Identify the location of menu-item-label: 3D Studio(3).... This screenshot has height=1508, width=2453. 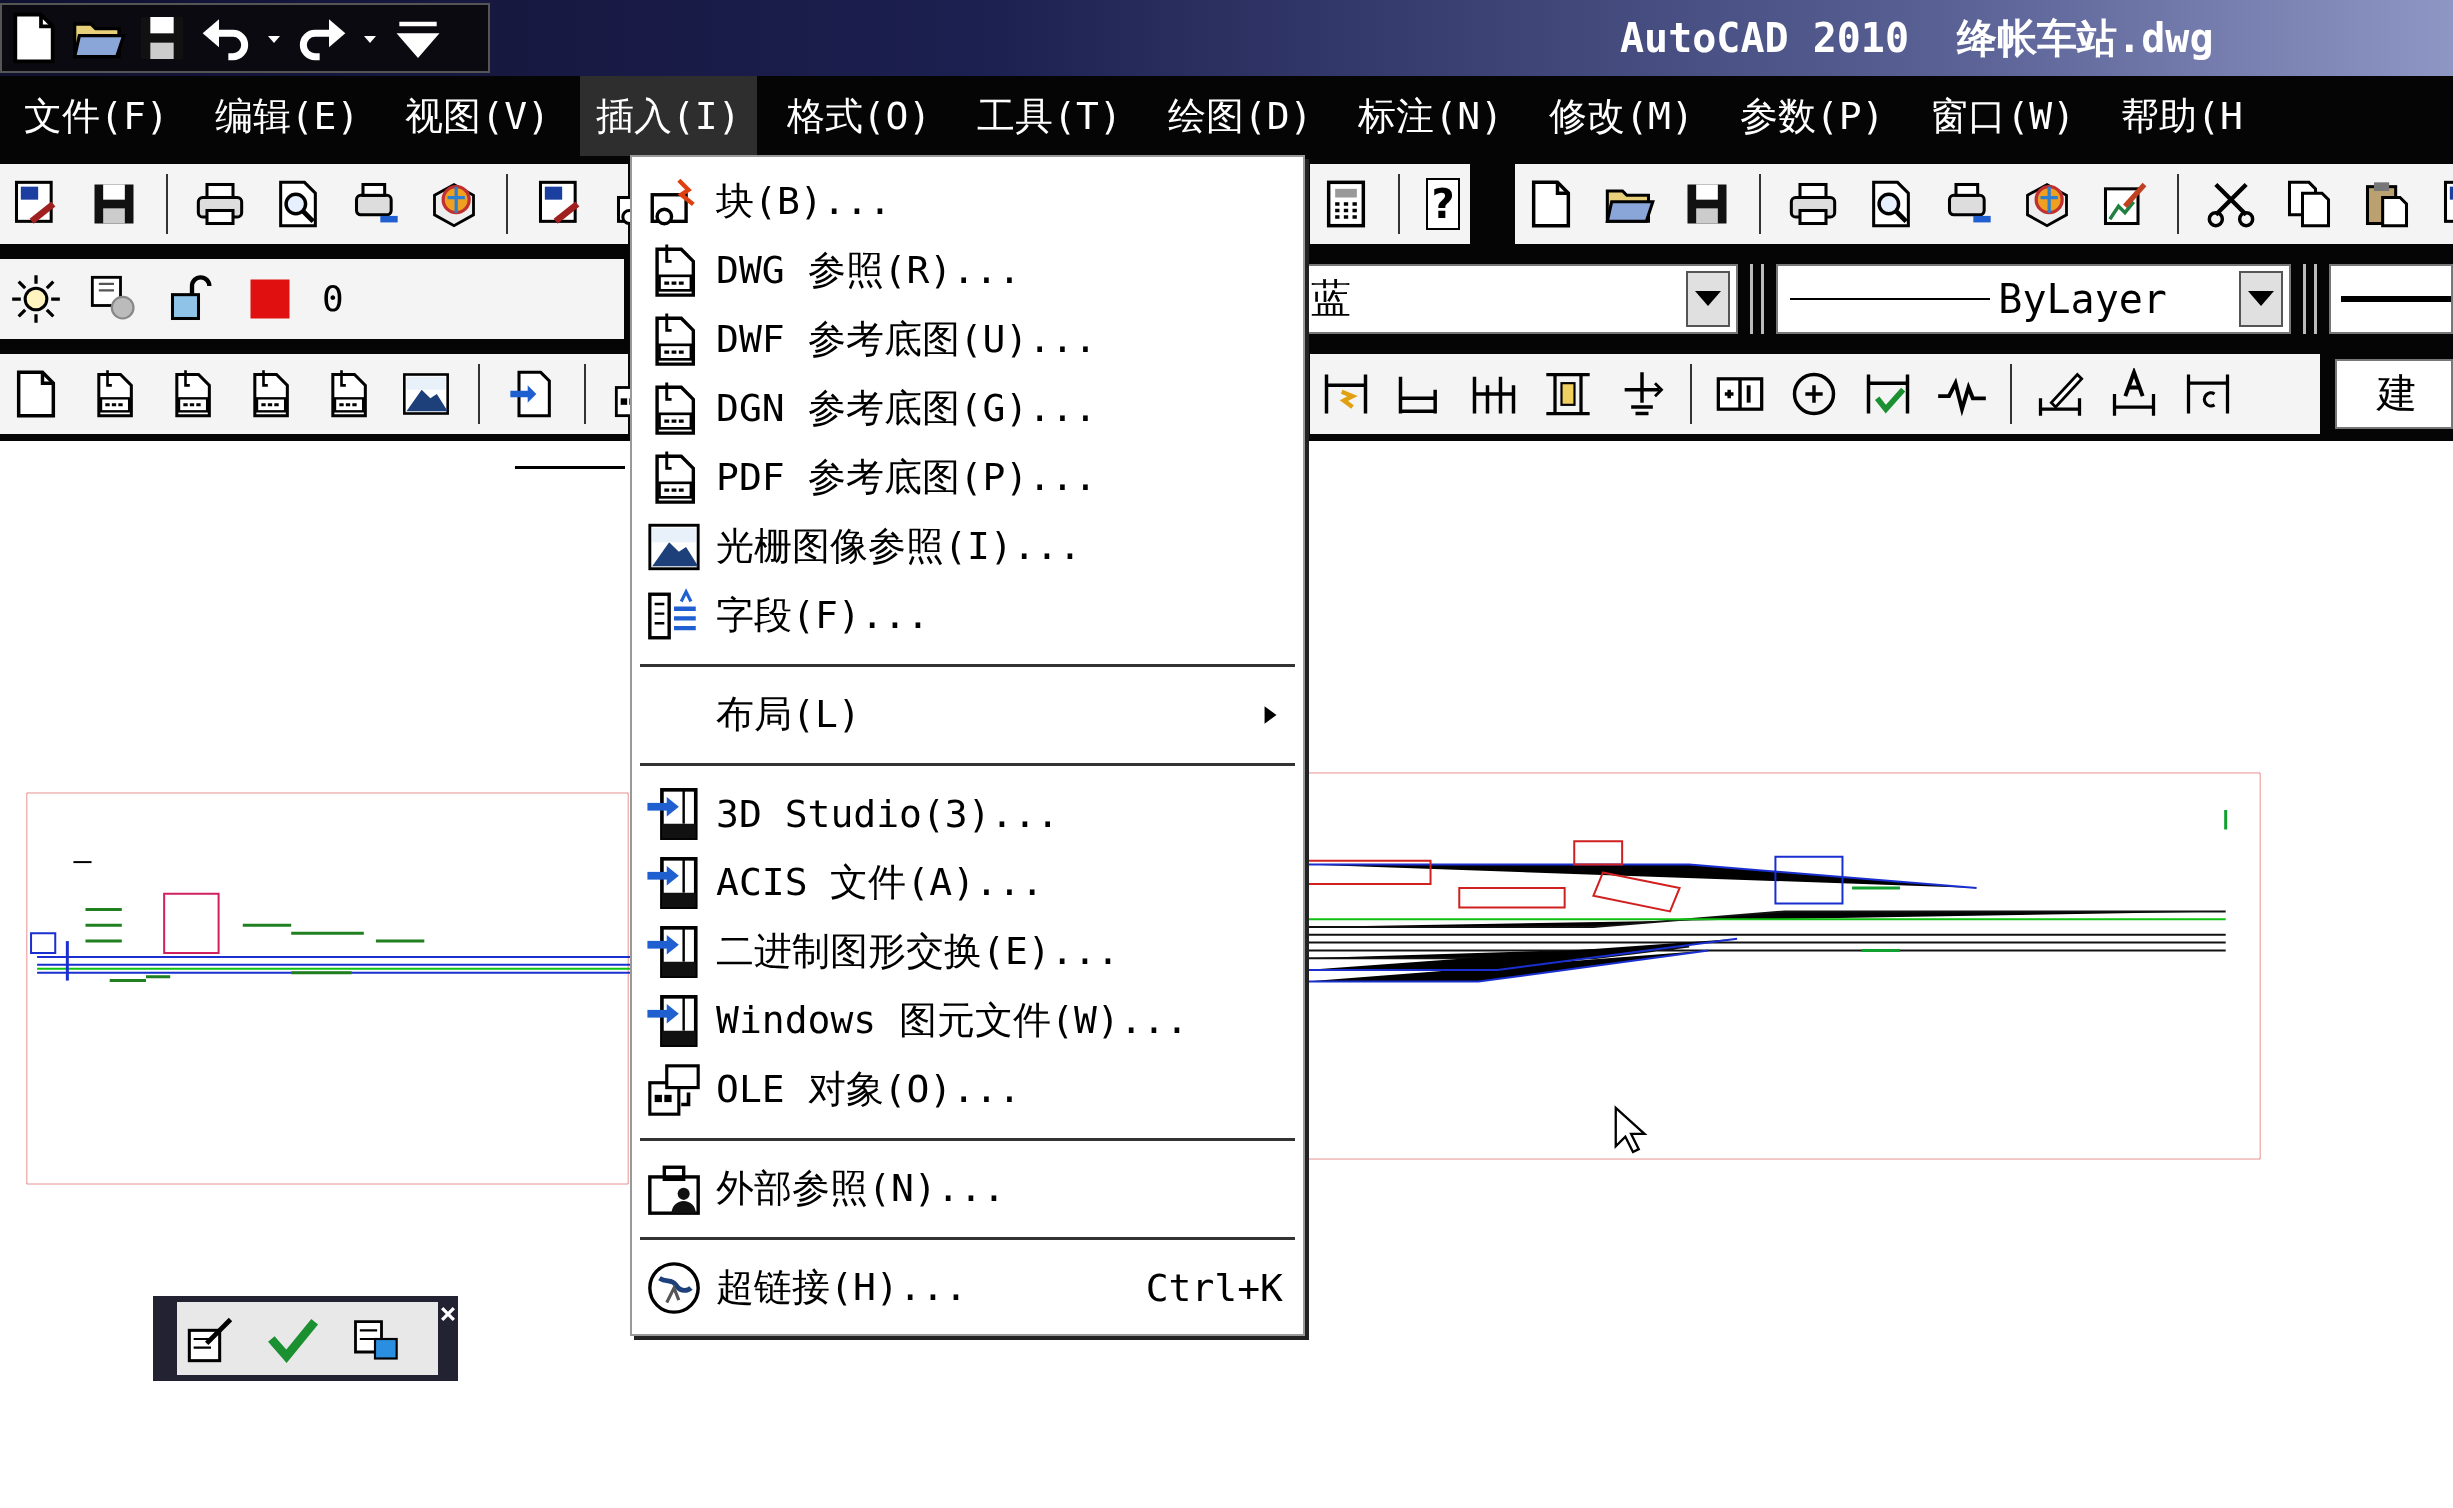
(888, 813).